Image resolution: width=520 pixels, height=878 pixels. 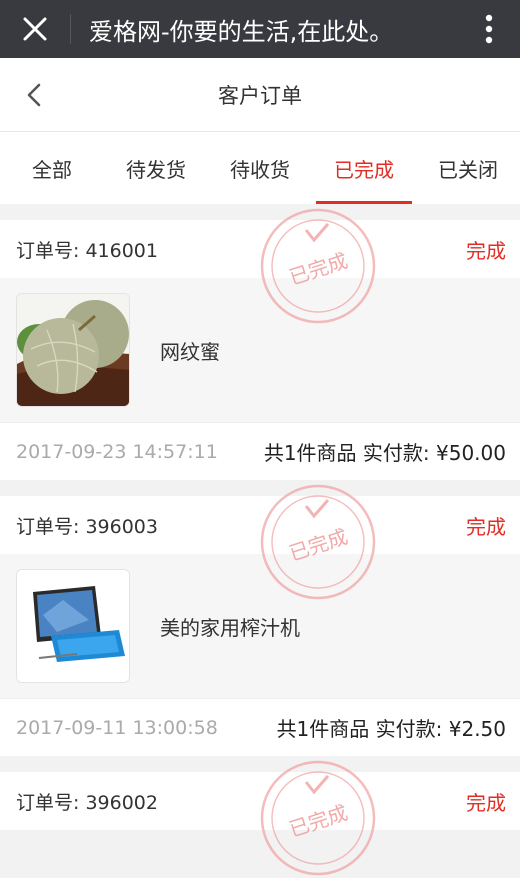 What do you see at coordinates (230, 627) in the screenshot?
I see `goods-name: 美的家用榨汁机` at bounding box center [230, 627].